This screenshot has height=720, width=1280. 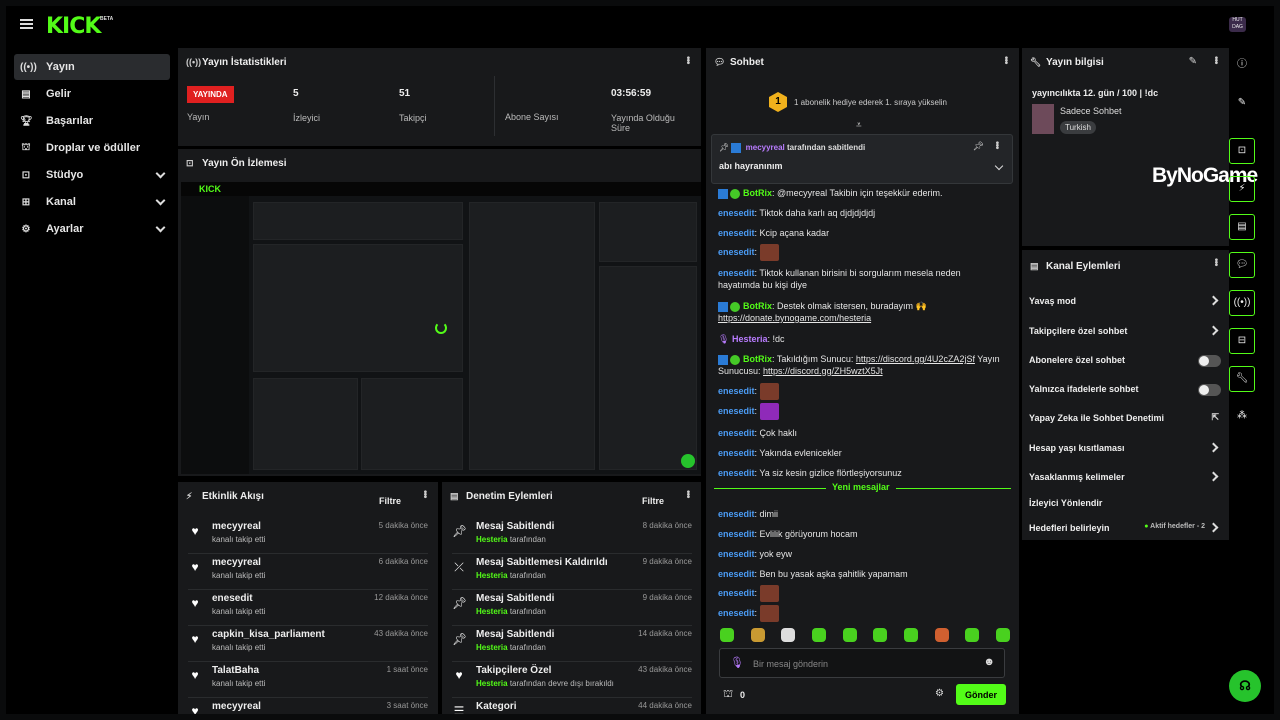 What do you see at coordinates (665, 633) in the screenshot?
I see `action-time: 14 dakika önce` at bounding box center [665, 633].